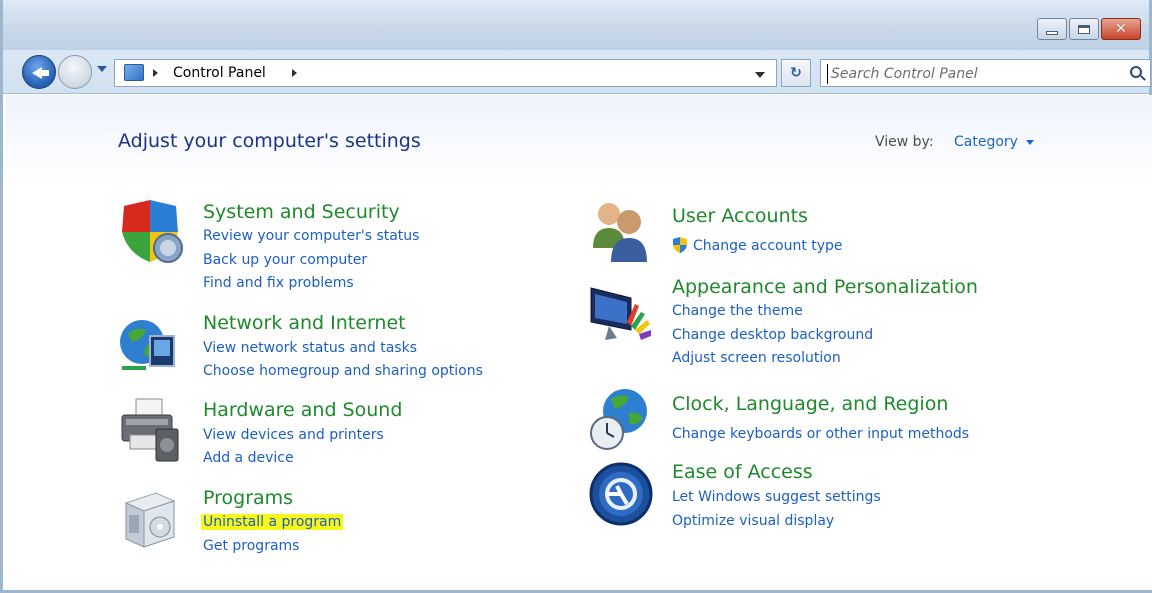 The height and width of the screenshot is (593, 1152). I want to click on link-uninstall-program: Uninstall a program, so click(272, 522).